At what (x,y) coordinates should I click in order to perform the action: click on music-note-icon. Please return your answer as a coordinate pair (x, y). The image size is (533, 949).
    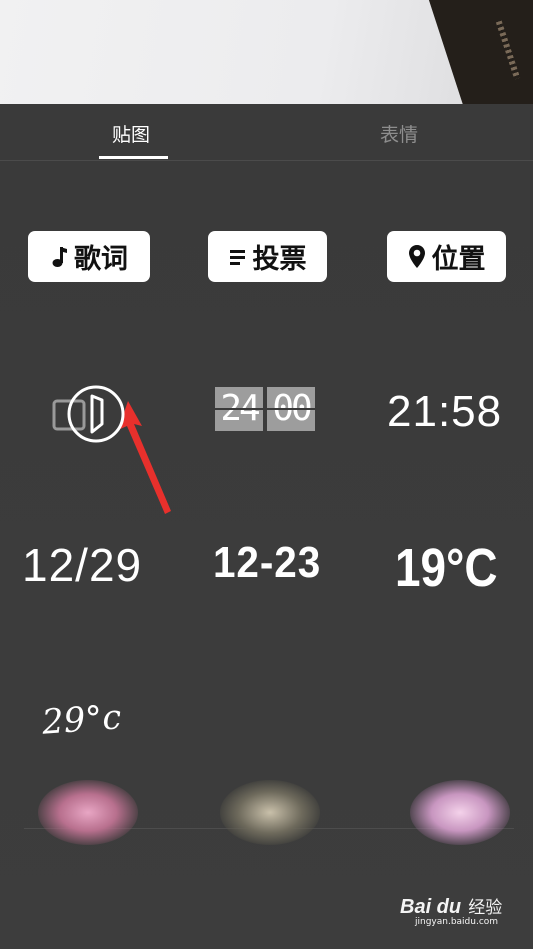
    Looking at the image, I should click on (59, 257).